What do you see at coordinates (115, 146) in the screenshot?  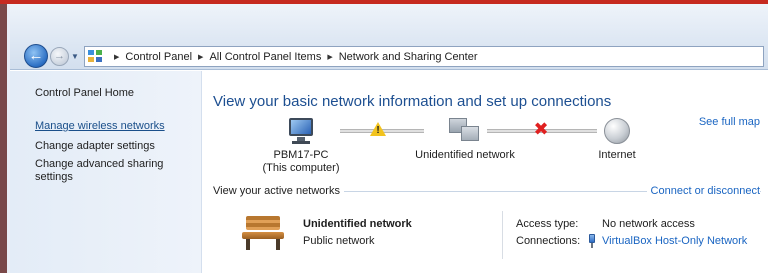 I see `sidebar-item-change-adapter: Change adapter settings` at bounding box center [115, 146].